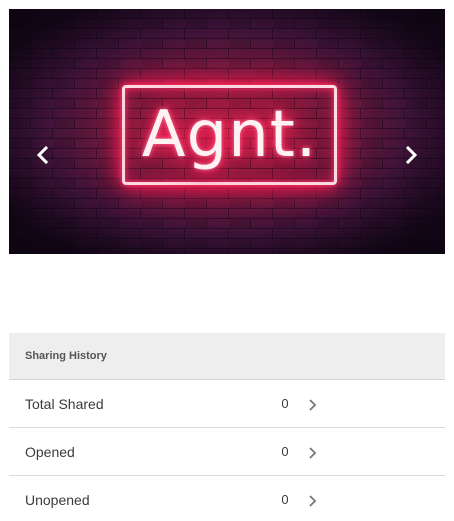 The height and width of the screenshot is (521, 454). Describe the element at coordinates (227, 498) in the screenshot. I see `history-row-unopened: Unopened 0` at that location.